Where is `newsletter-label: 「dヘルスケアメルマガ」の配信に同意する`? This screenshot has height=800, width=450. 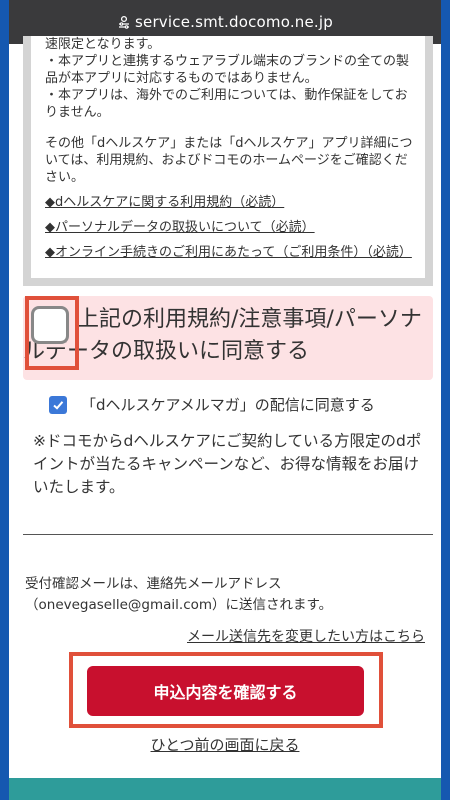 newsletter-label: 「dヘルスケアメルマガ」の配信に同意する is located at coordinates (228, 405).